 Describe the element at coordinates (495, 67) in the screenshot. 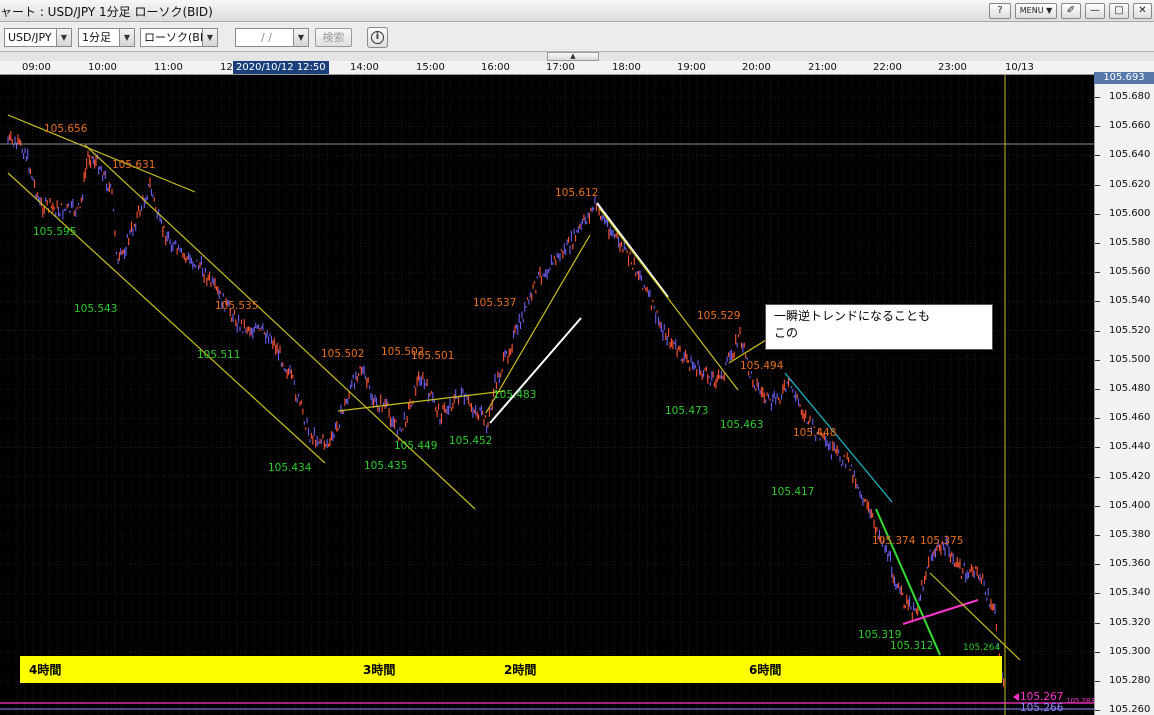

I see `time-label: 16:00` at that location.